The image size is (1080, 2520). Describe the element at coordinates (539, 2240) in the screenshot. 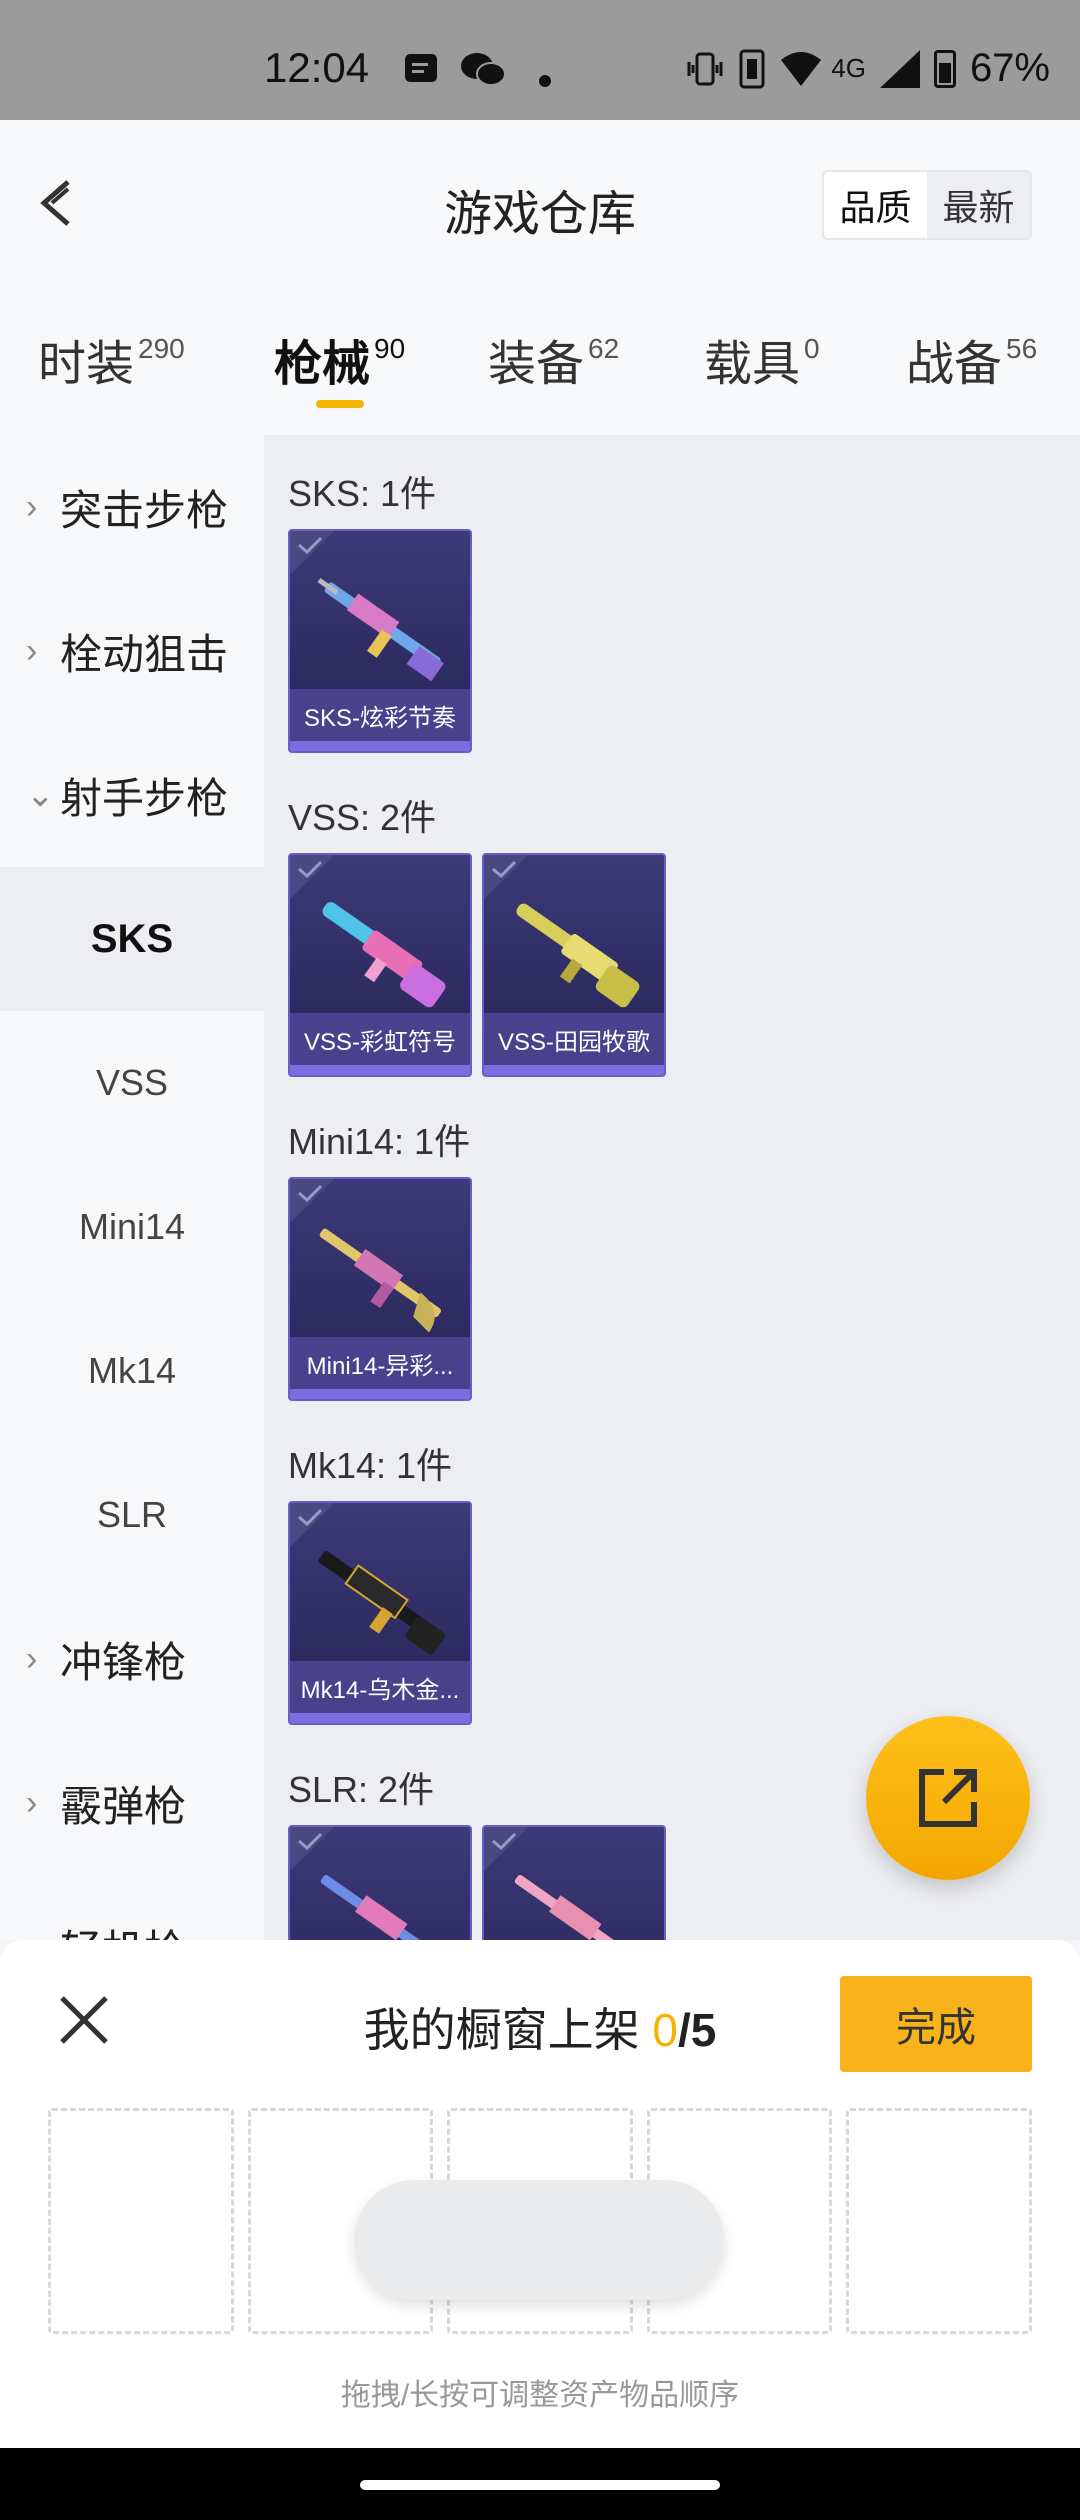

I see `floating-pill` at that location.